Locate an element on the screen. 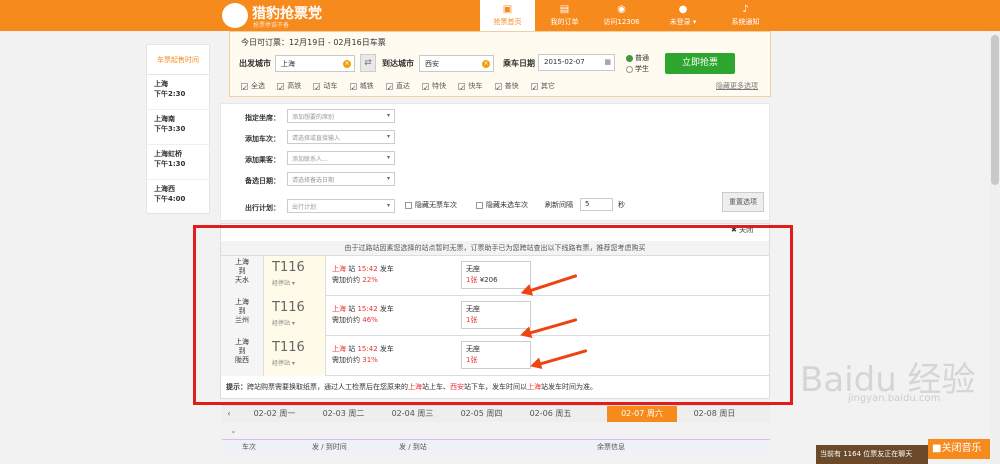 This screenshot has width=1000, height=464. close-music-button: ■关闭音乐 is located at coordinates (959, 449).